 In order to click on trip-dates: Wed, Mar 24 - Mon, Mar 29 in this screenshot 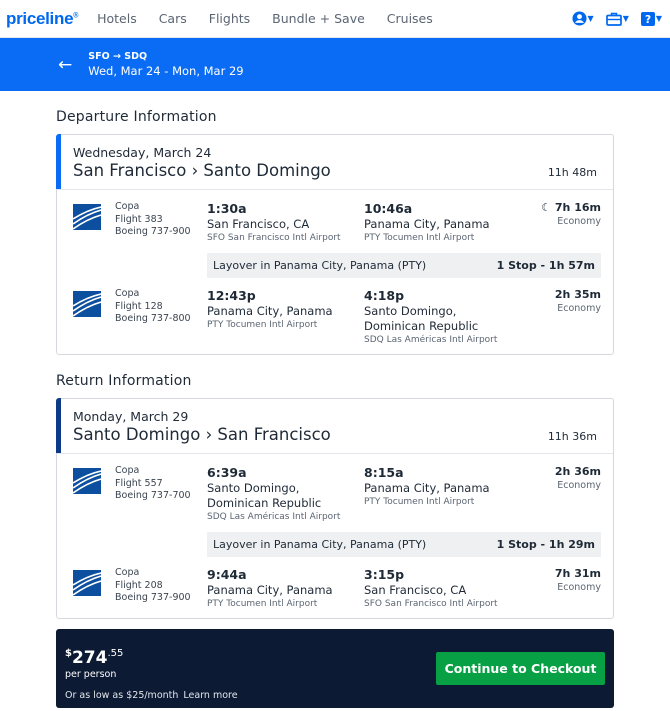, I will do `click(166, 71)`.